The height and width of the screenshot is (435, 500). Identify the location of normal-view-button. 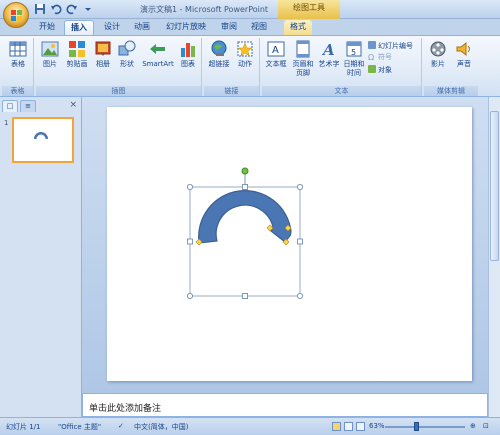
(336, 426).